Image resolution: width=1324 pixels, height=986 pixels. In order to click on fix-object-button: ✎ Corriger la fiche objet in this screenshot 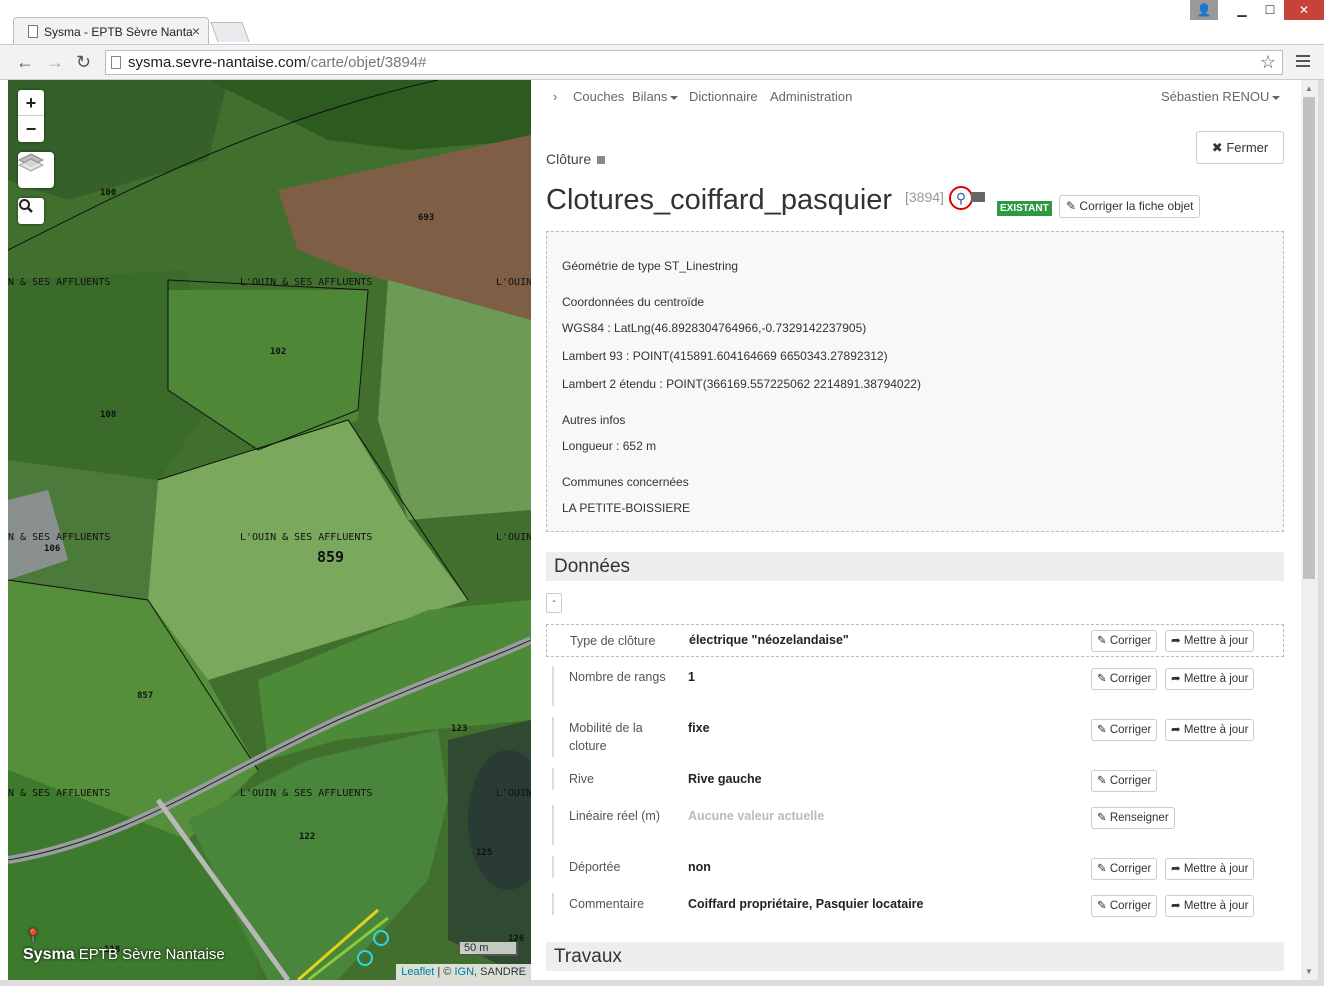, I will do `click(1130, 206)`.